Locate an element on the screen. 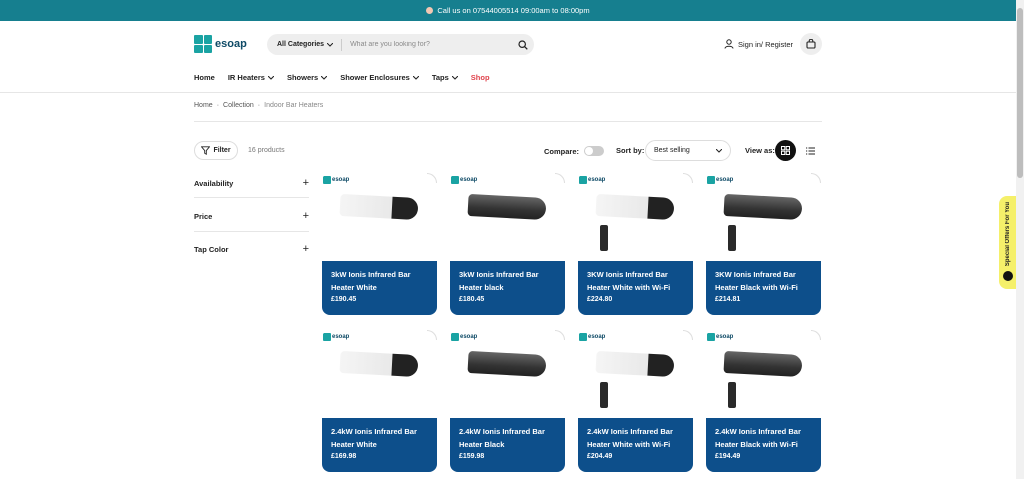  search-input is located at coordinates (427, 44).